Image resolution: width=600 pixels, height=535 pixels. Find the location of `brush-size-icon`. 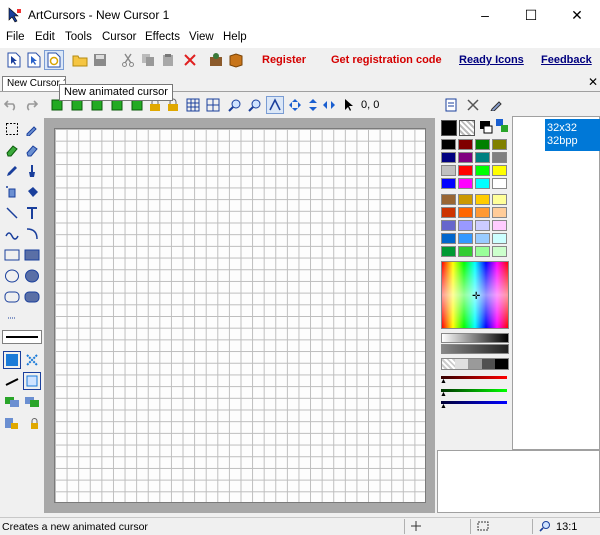

brush-size-icon is located at coordinates (12, 318).